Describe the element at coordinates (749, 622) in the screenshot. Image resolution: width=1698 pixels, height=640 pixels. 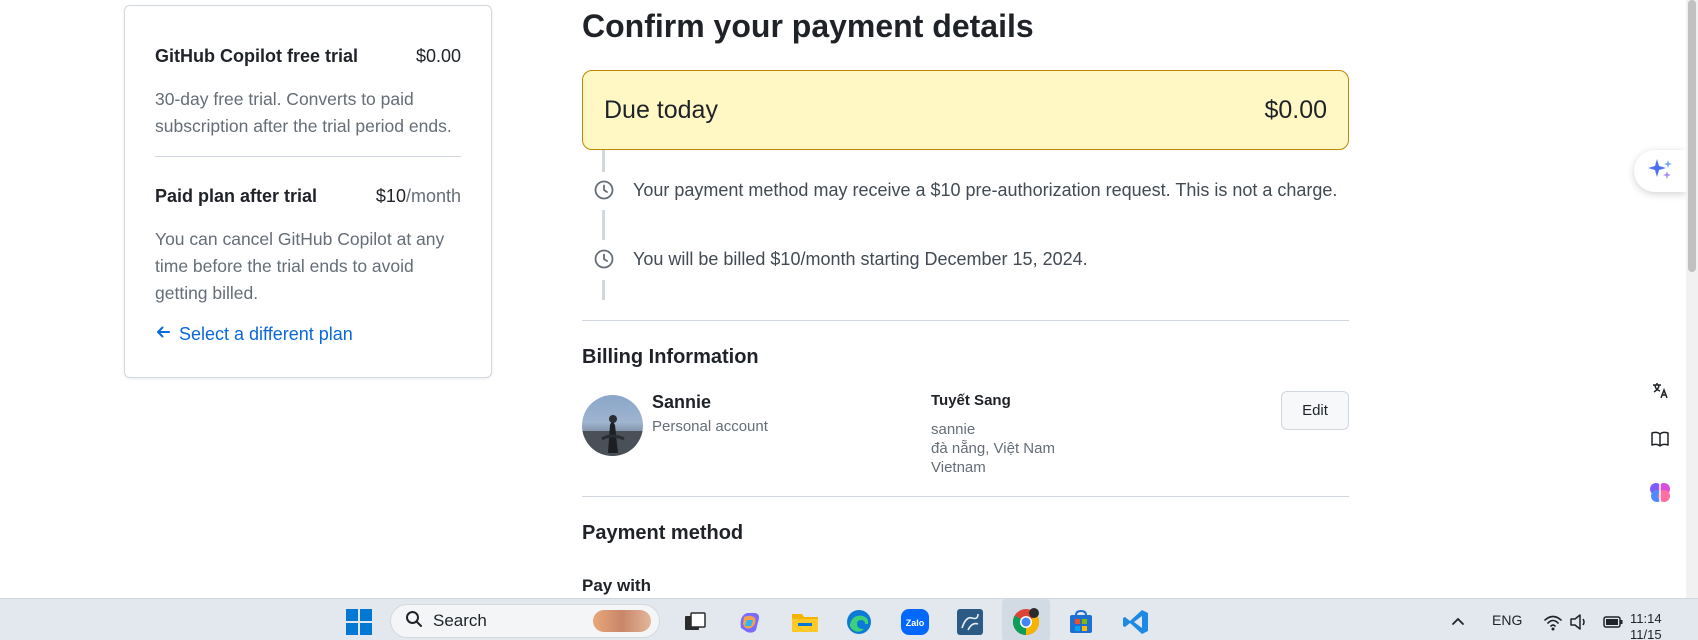
I see `copilot-app-icon` at that location.